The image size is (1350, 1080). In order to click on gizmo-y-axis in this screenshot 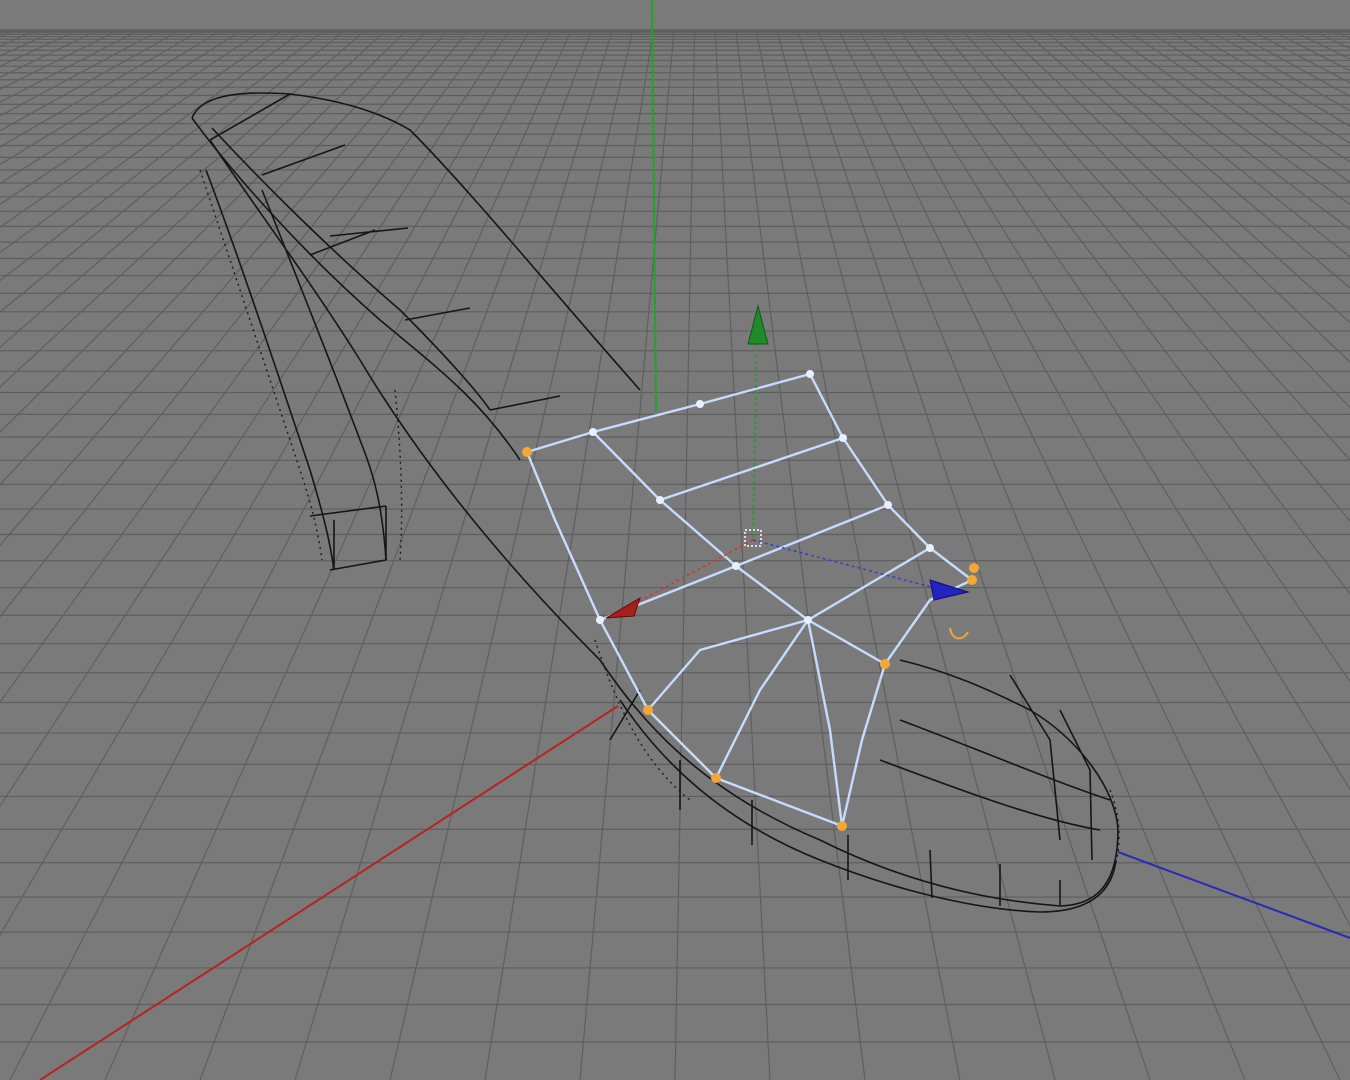, I will do `click(755, 439)`.